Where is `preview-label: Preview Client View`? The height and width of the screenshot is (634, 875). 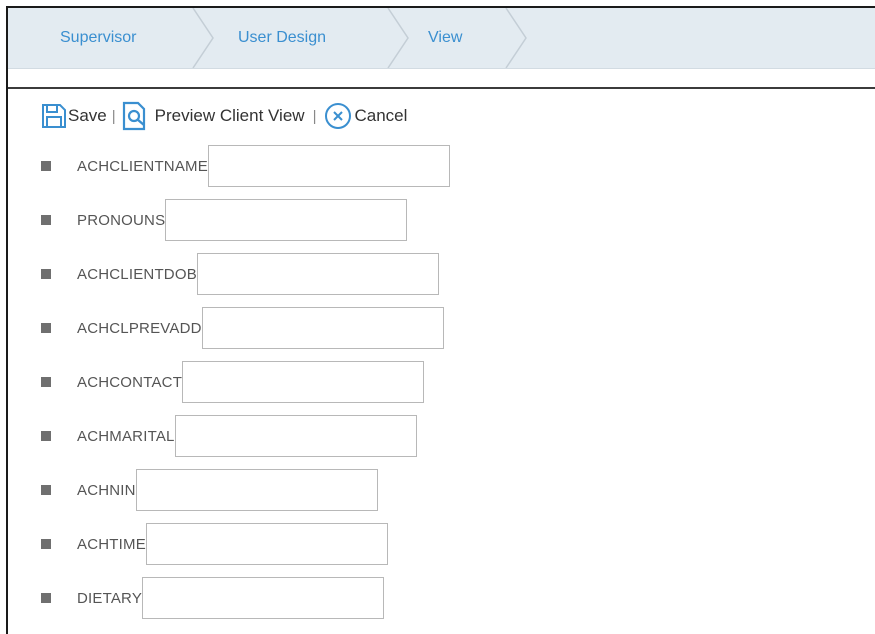 preview-label: Preview Client View is located at coordinates (229, 115).